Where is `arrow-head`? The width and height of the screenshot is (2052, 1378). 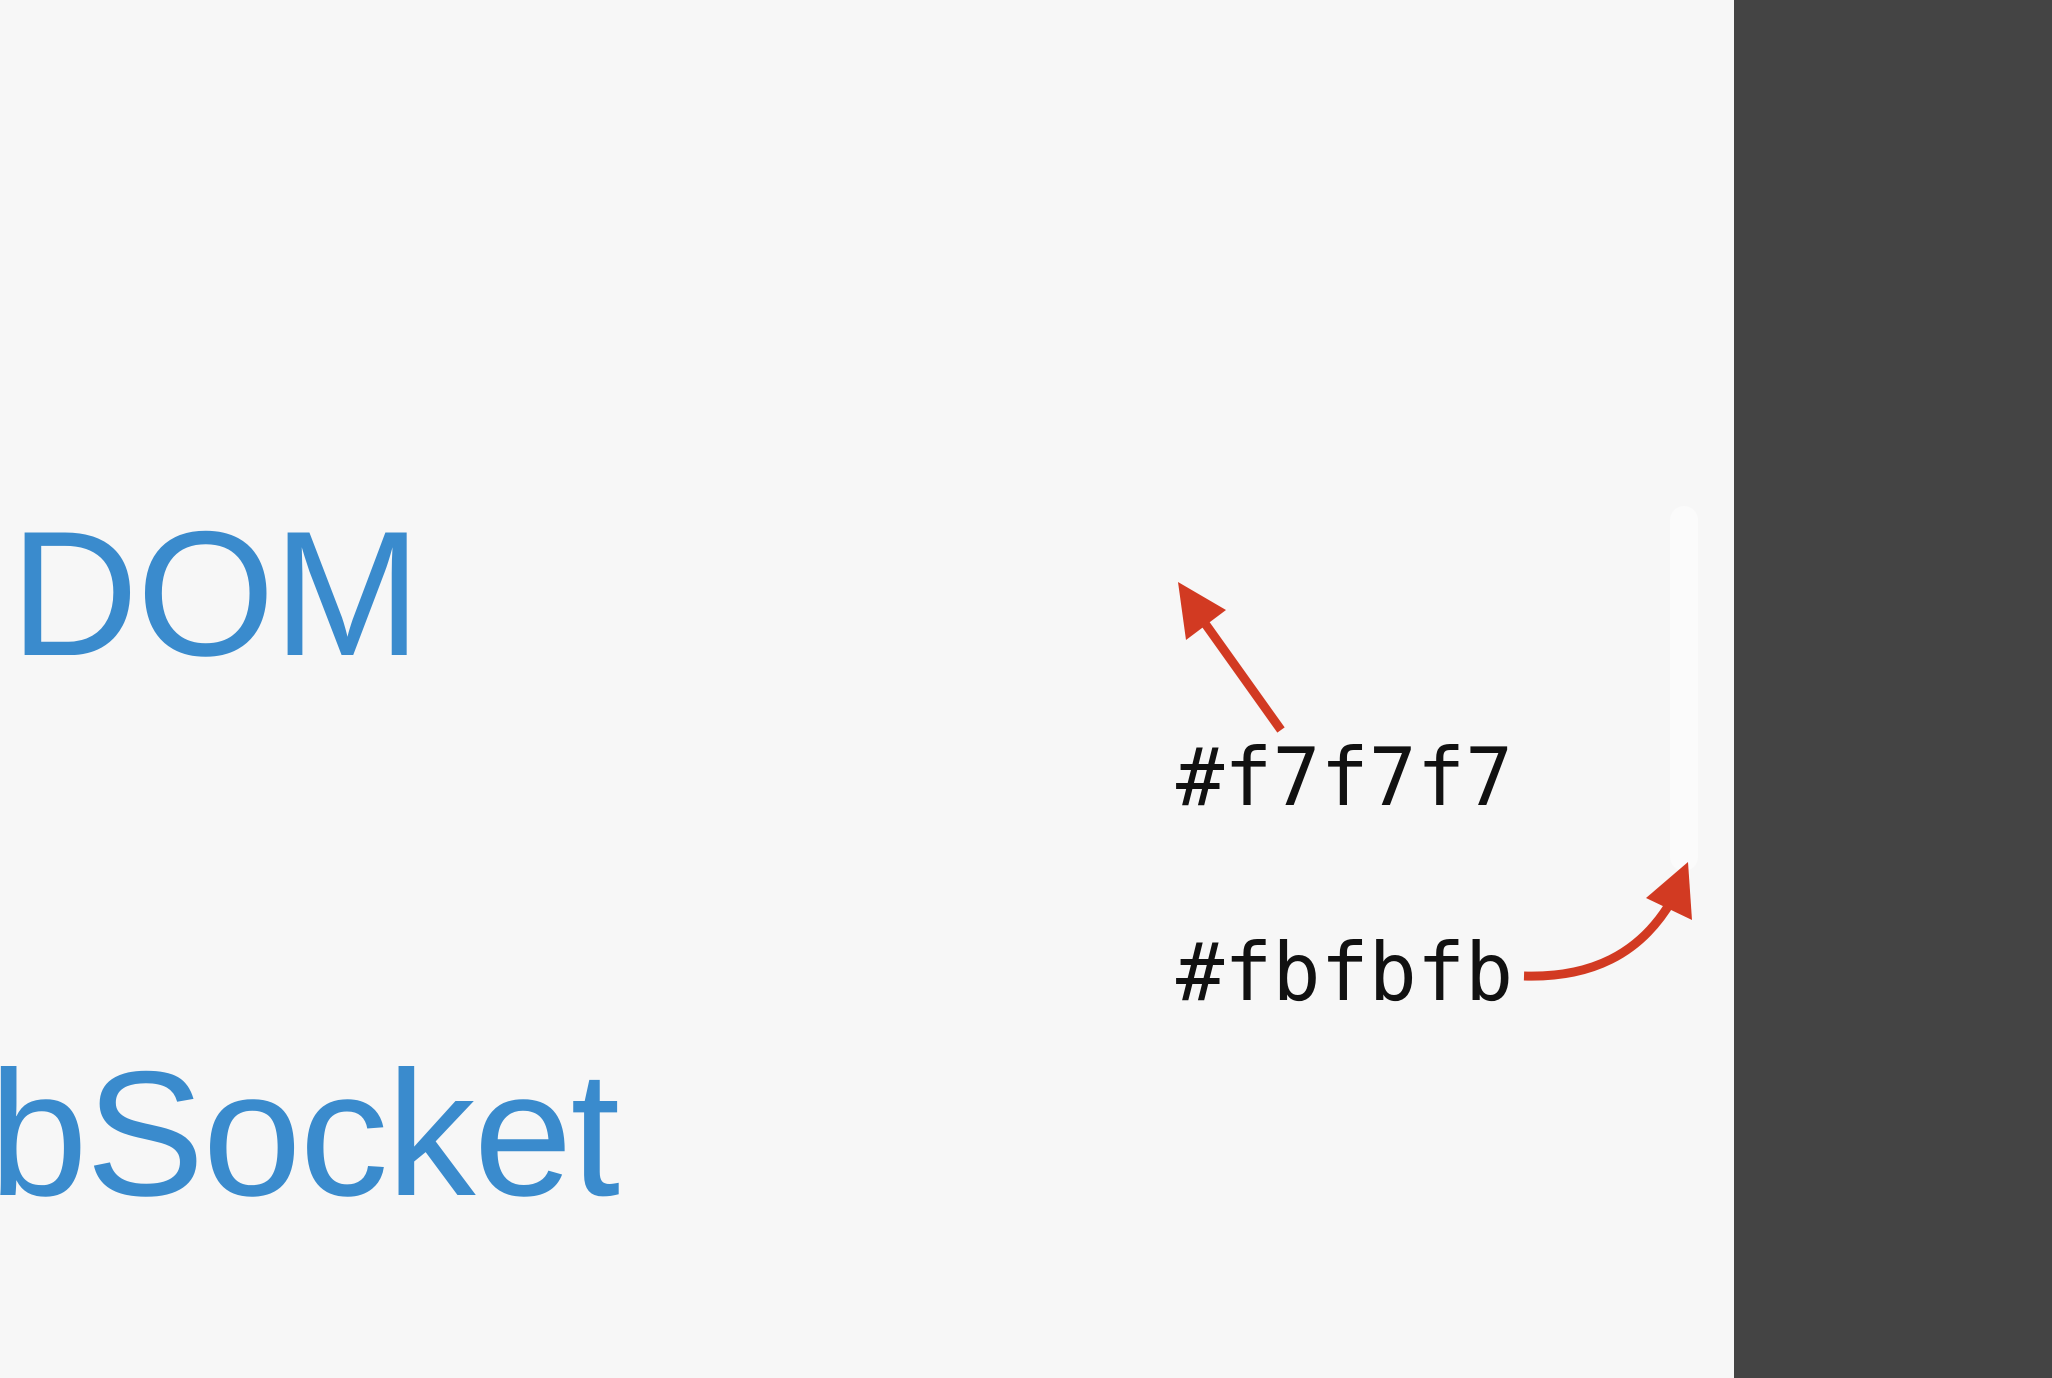
arrow-head is located at coordinates (1202, 611).